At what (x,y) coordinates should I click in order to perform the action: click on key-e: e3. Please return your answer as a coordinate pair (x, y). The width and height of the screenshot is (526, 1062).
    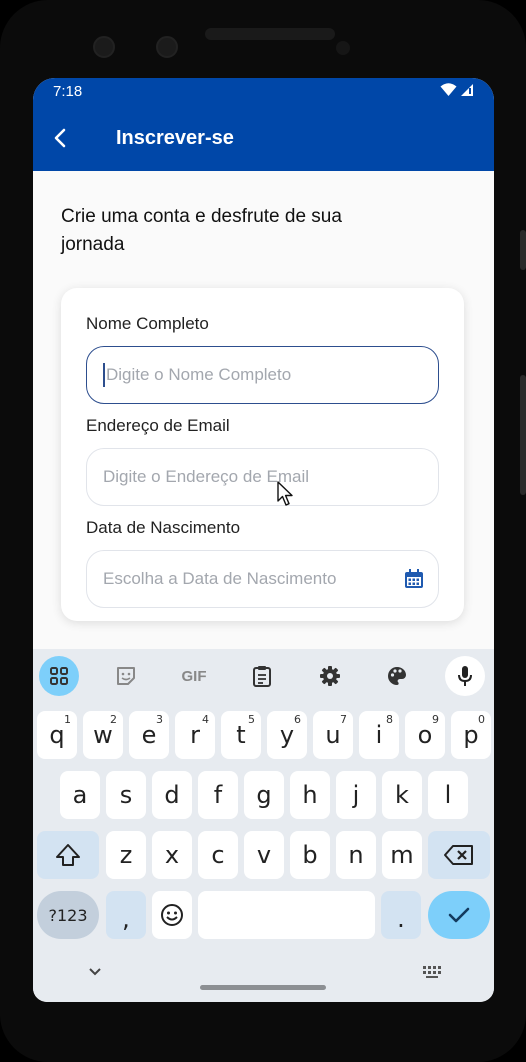
    Looking at the image, I should click on (149, 735).